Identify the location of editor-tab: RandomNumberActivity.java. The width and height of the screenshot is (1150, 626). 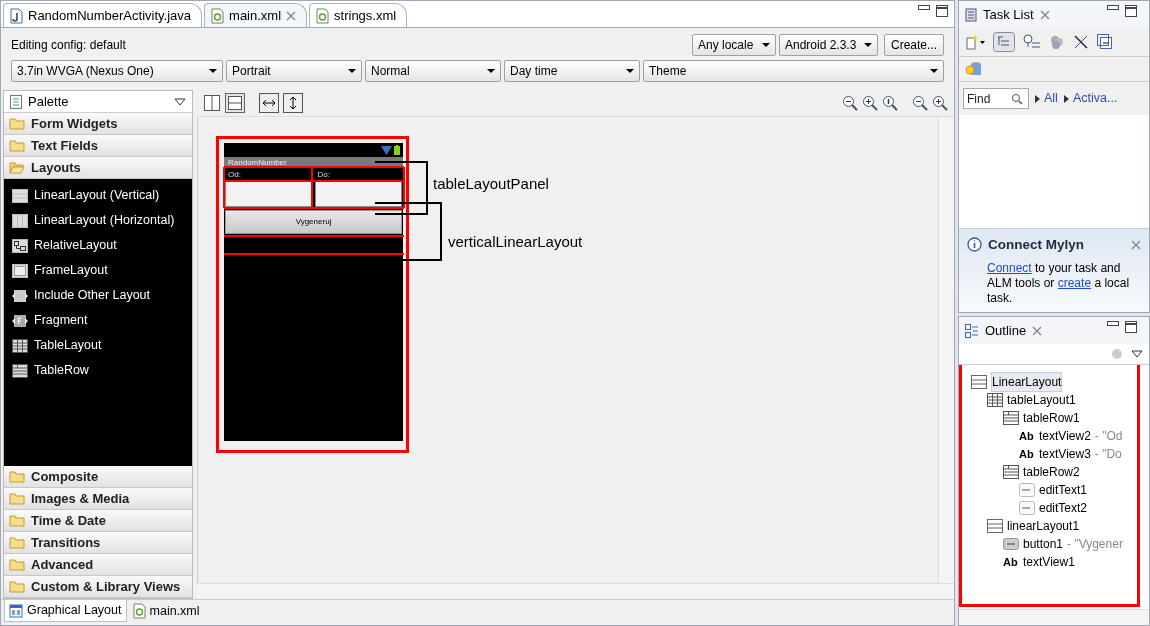
(103, 15).